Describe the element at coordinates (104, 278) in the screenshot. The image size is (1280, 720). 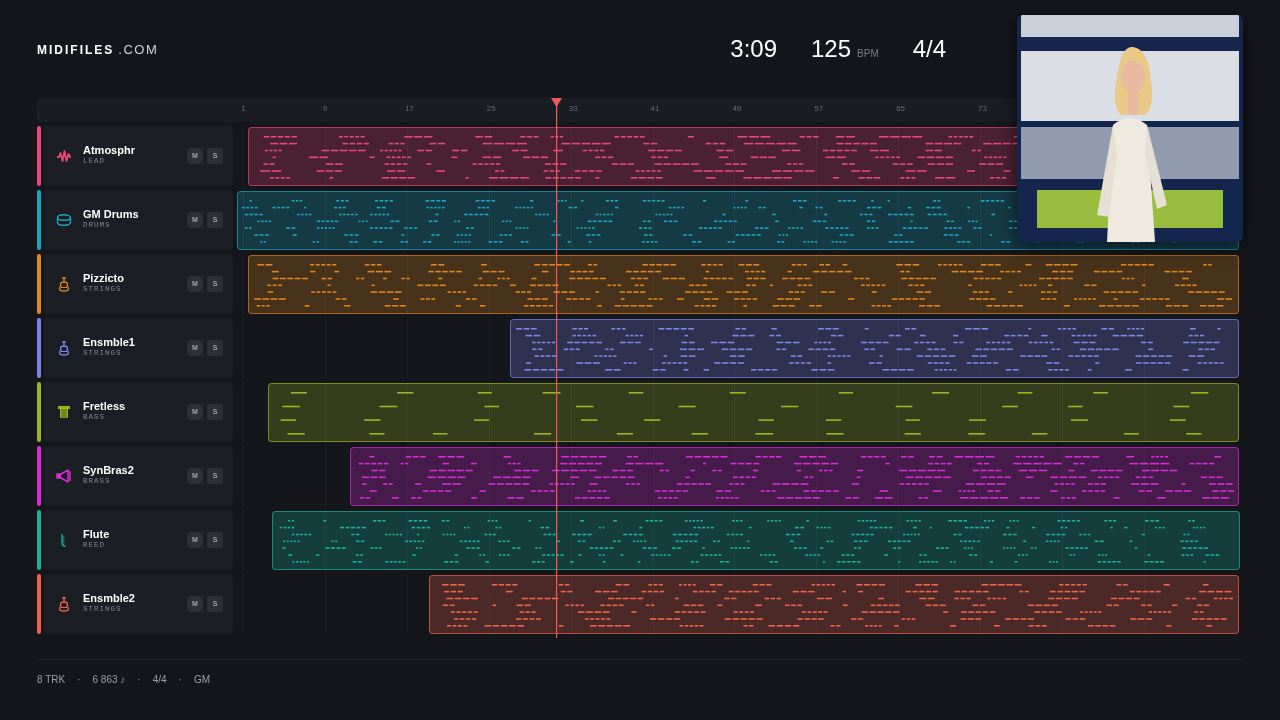
I see `track-name: Pizzicto` at that location.